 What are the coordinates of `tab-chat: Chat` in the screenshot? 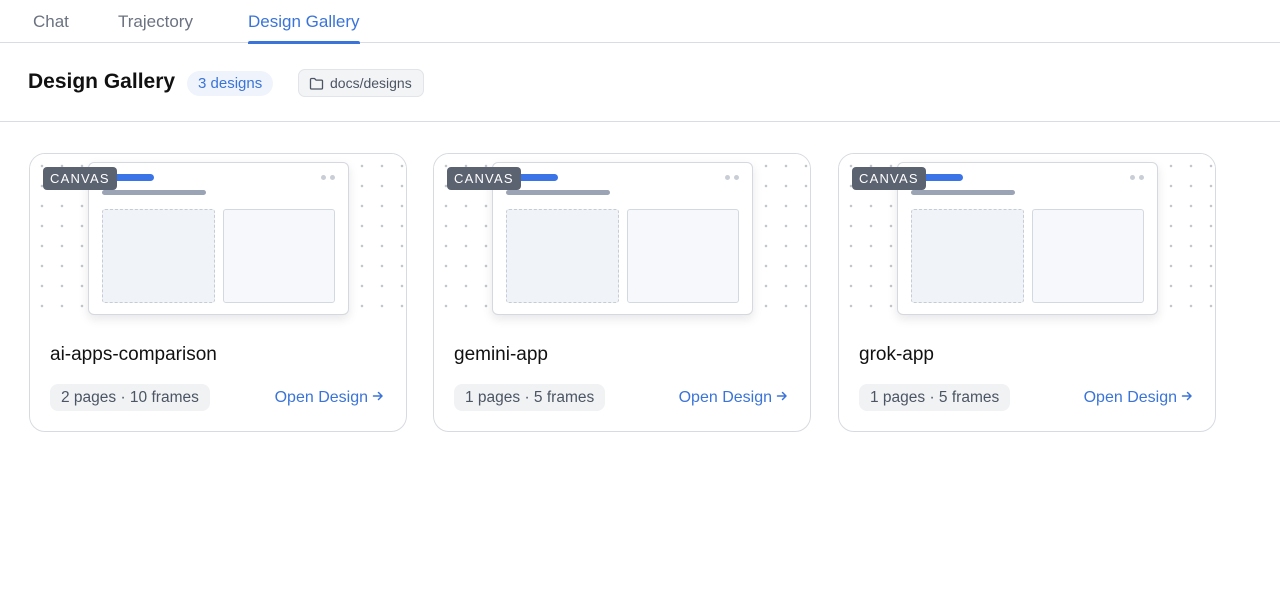 It's located at (51, 21).